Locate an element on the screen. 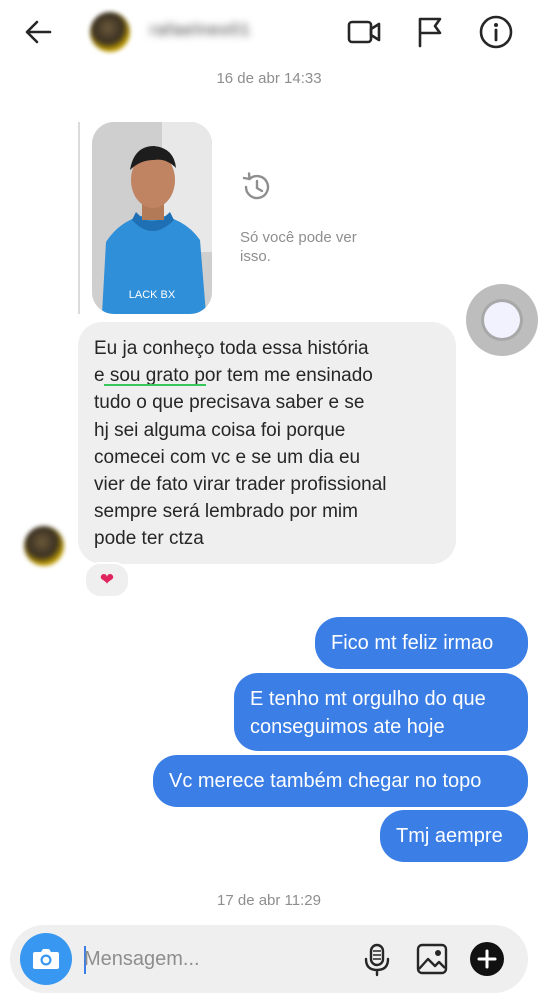 Image resolution: width=538 pixels, height=1001 pixels. gallery-icon is located at coordinates (432, 959).